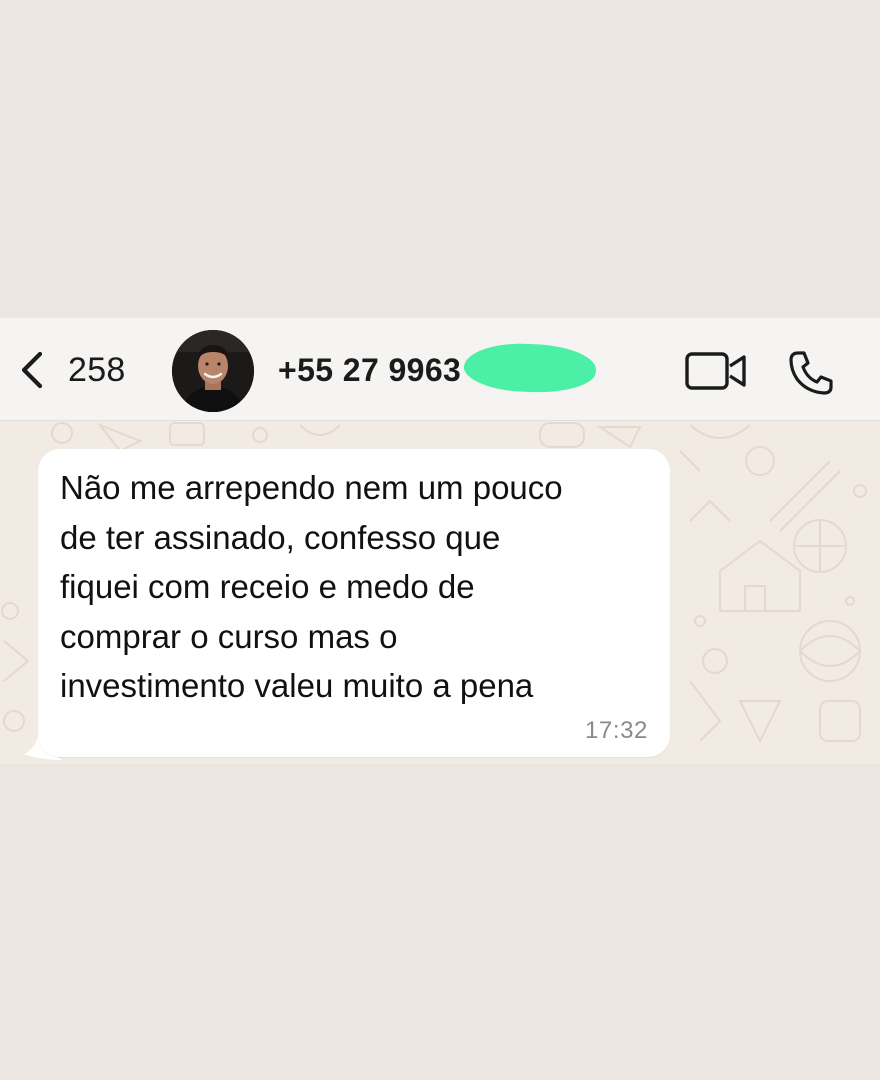 The height and width of the screenshot is (1080, 880). What do you see at coordinates (297, 686) in the screenshot?
I see `message-line: investimento valeu muito a pena` at bounding box center [297, 686].